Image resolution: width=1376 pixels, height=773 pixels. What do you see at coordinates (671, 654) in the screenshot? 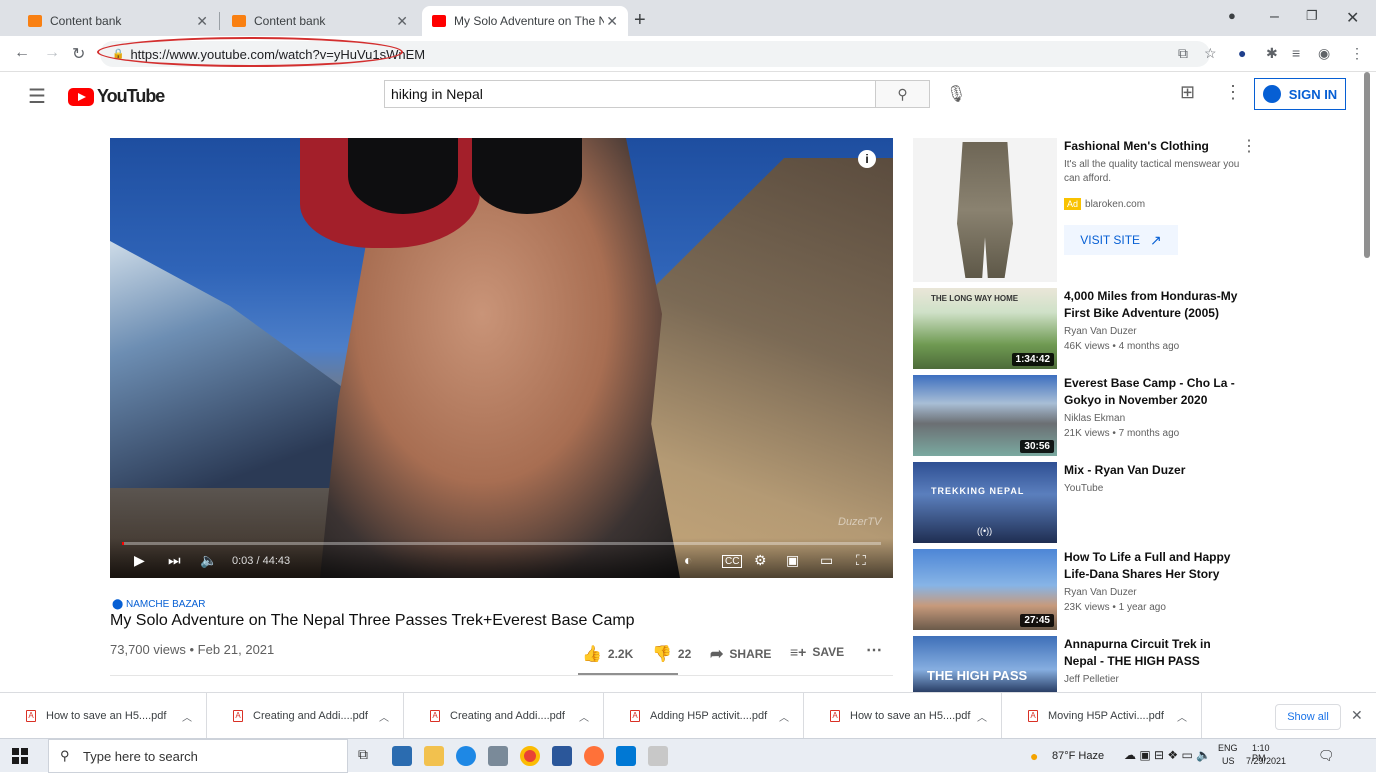
I see `dislike-button: 👎 22` at bounding box center [671, 654].